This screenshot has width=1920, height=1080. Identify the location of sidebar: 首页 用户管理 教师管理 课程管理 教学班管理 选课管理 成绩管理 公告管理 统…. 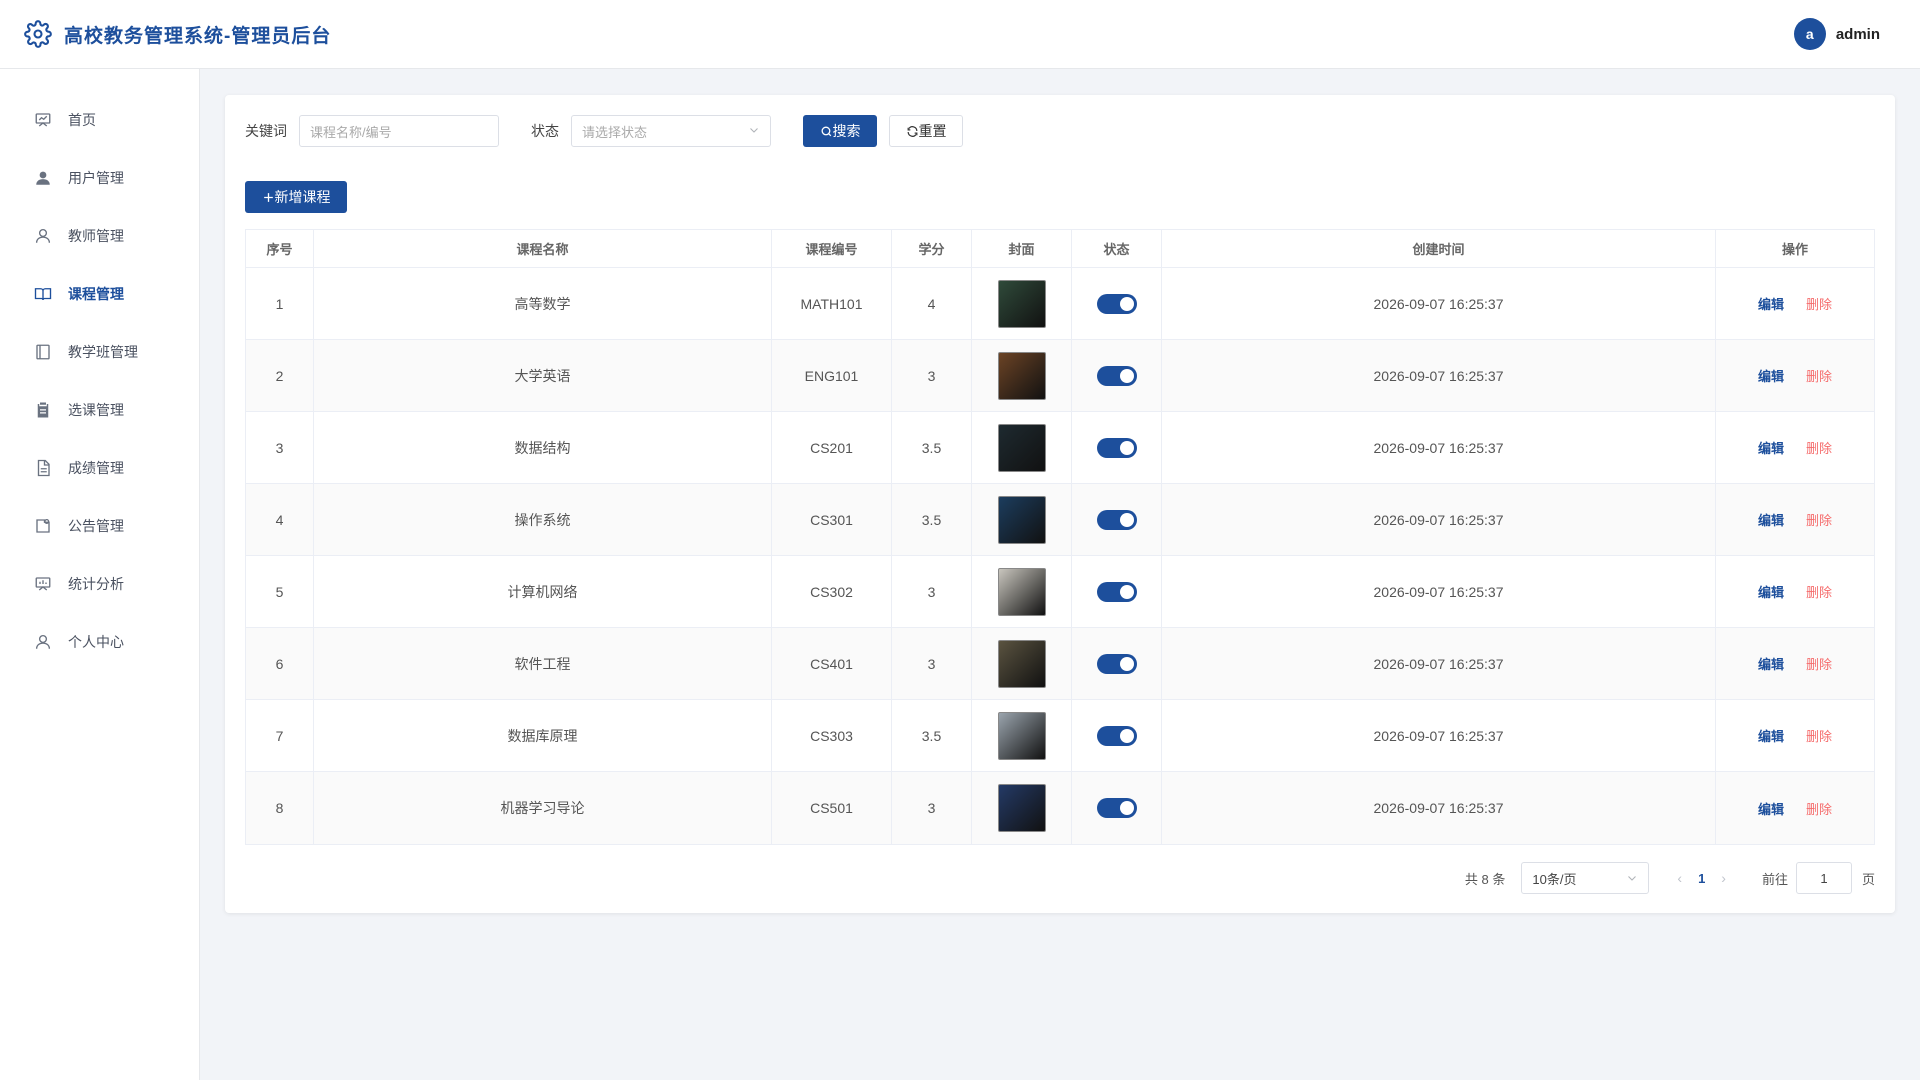
(100, 574).